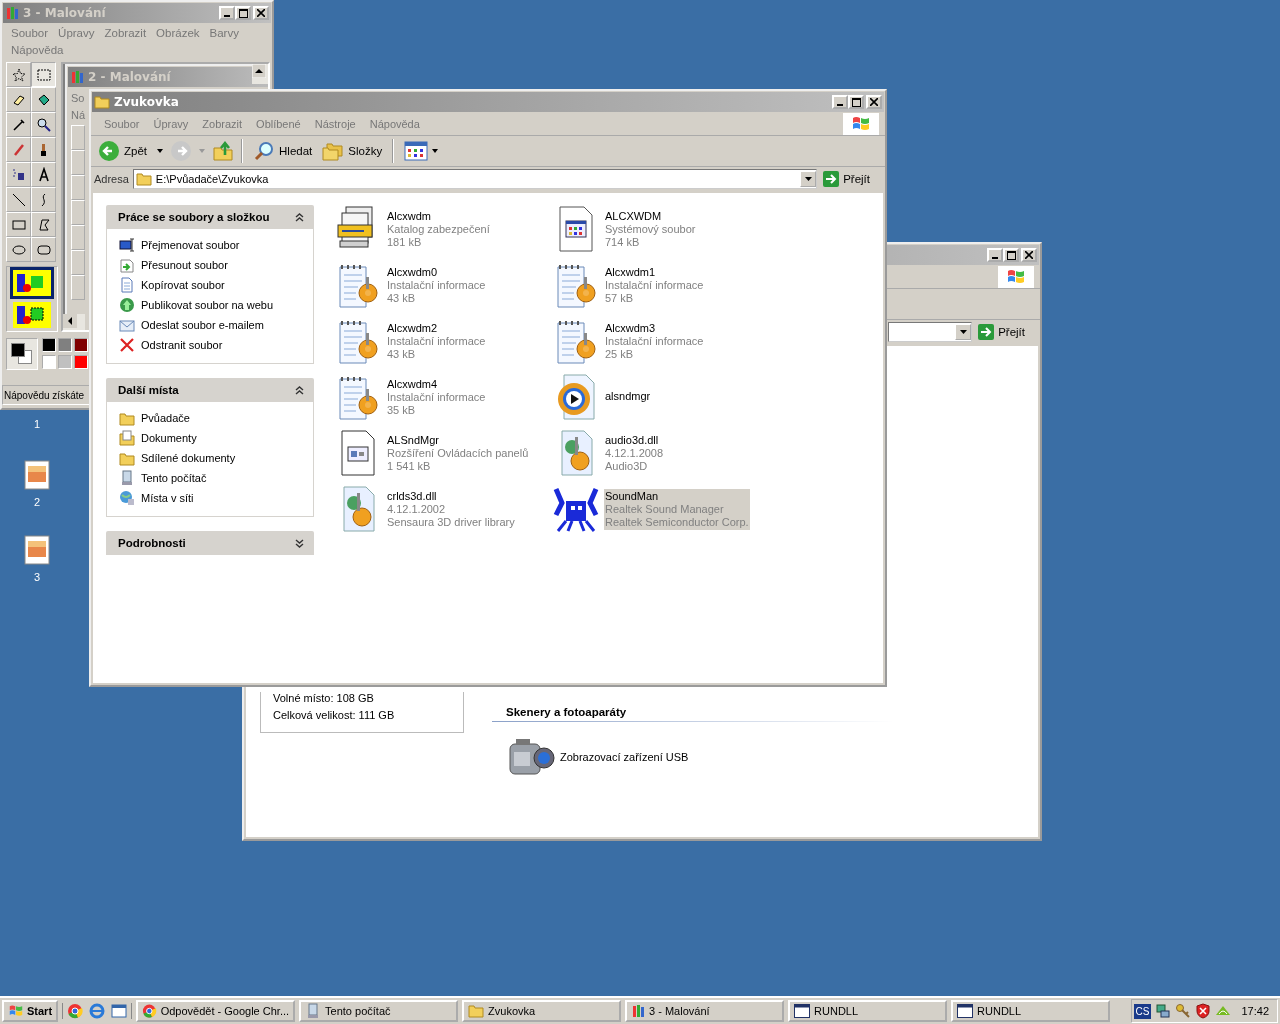  Describe the element at coordinates (210, 543) in the screenshot. I see `task-panel-header: Podrobnosti` at that location.